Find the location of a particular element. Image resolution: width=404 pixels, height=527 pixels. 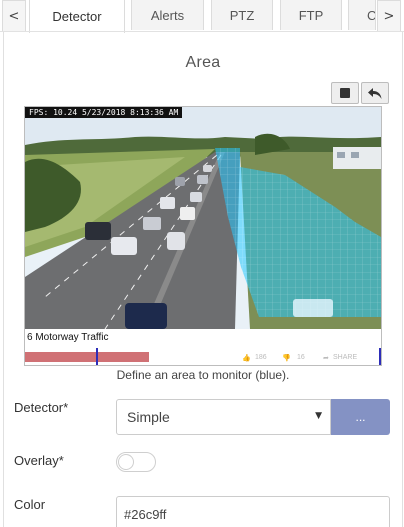

share-icon: ➦ is located at coordinates (326, 358).